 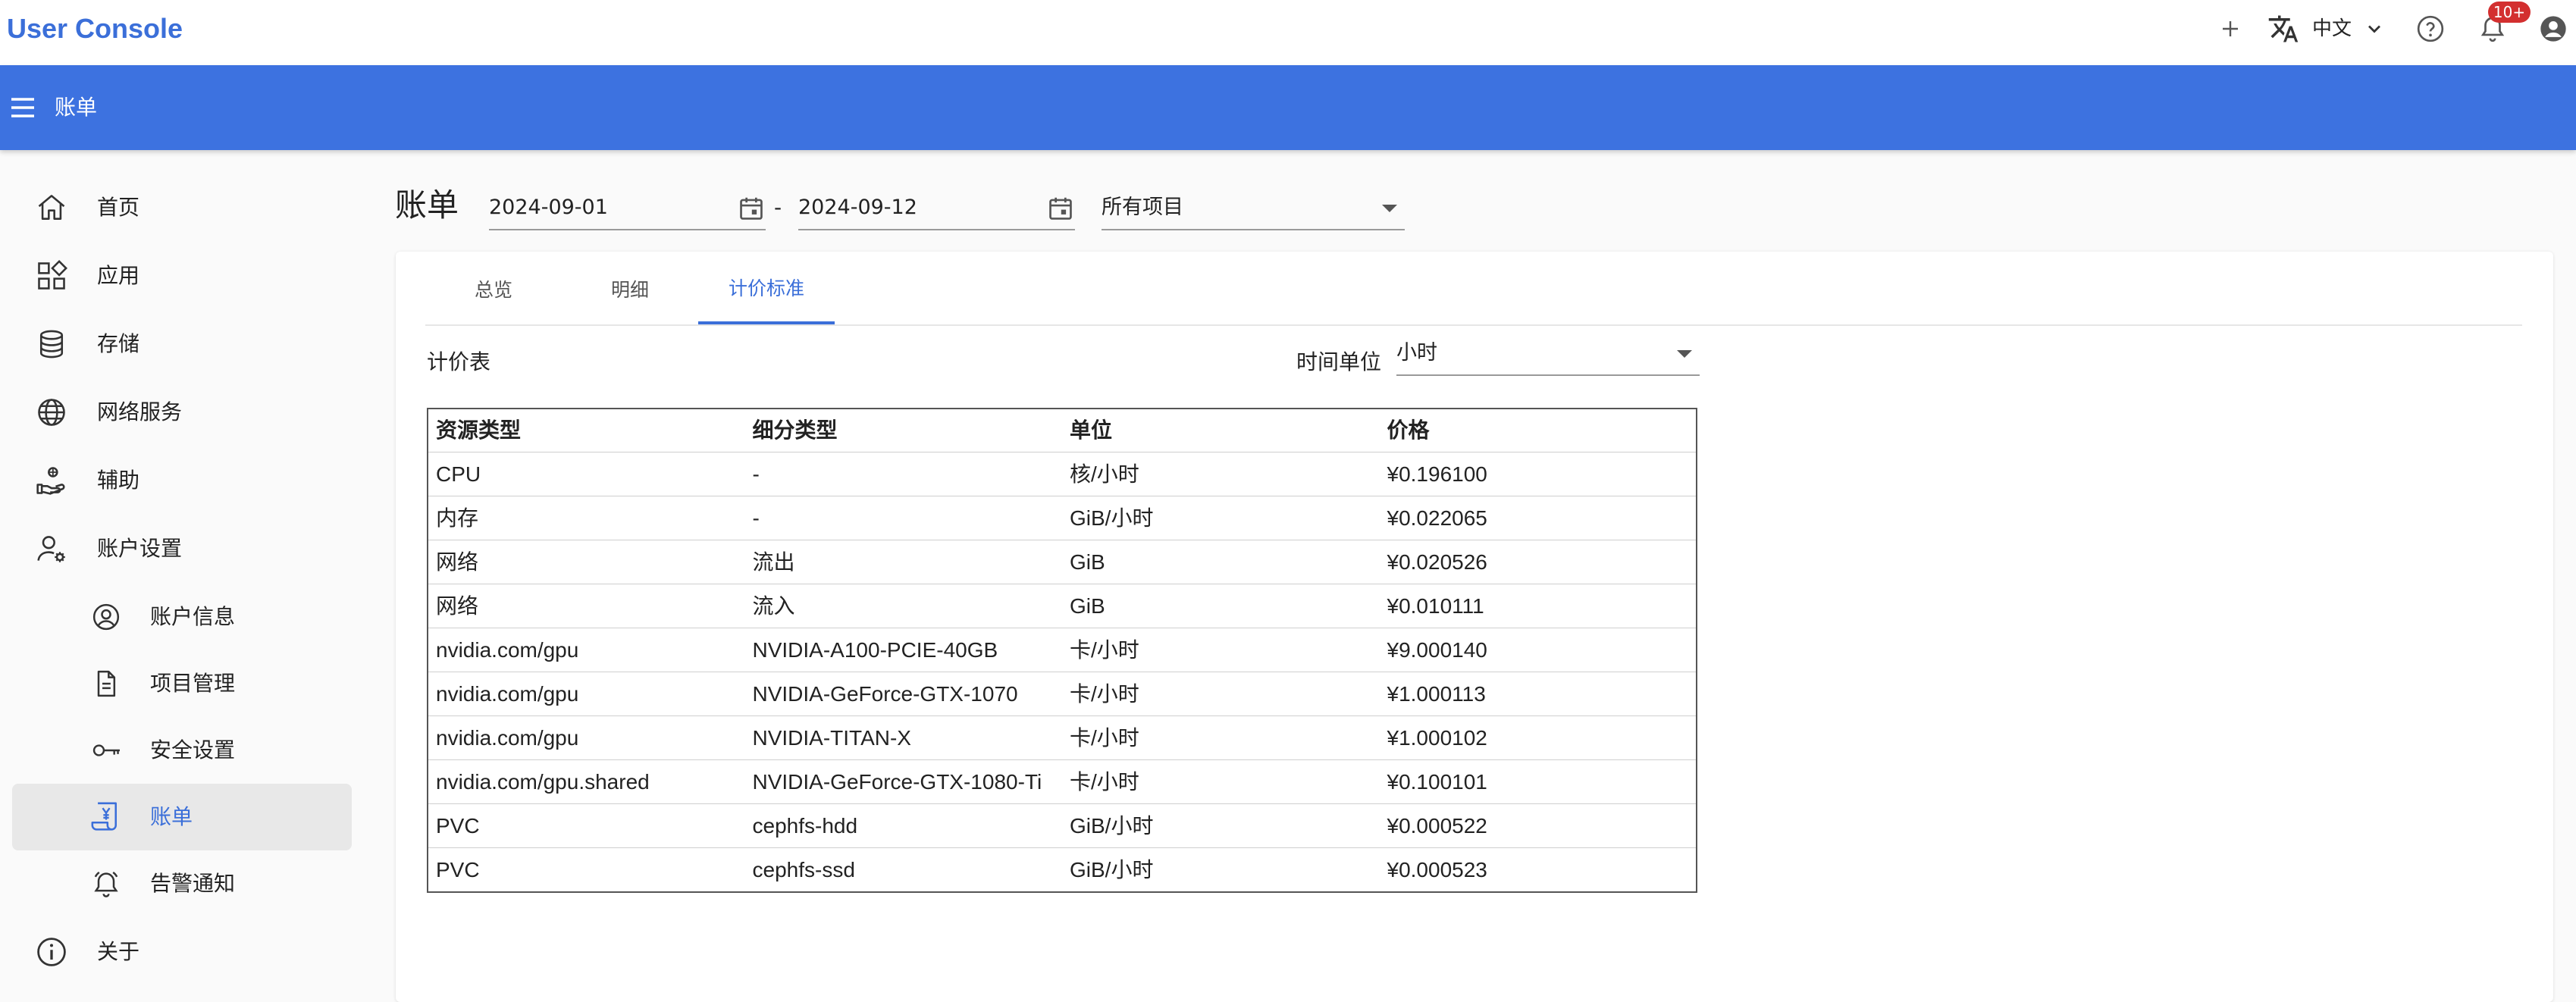 What do you see at coordinates (2509, 12) in the screenshot?
I see `notification-badge: 10+` at bounding box center [2509, 12].